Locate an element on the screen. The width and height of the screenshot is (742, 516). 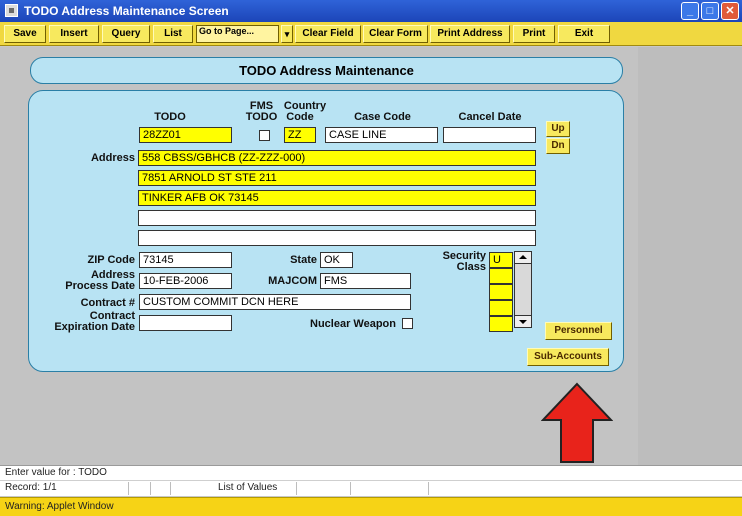
query-button: Query is located at coordinates (126, 34).